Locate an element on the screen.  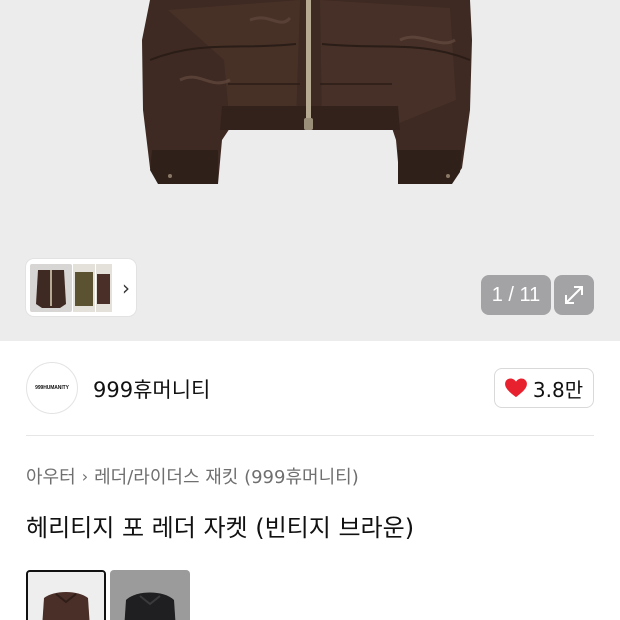
brand-logo-text: 999HUMANITY is located at coordinates (52, 388).